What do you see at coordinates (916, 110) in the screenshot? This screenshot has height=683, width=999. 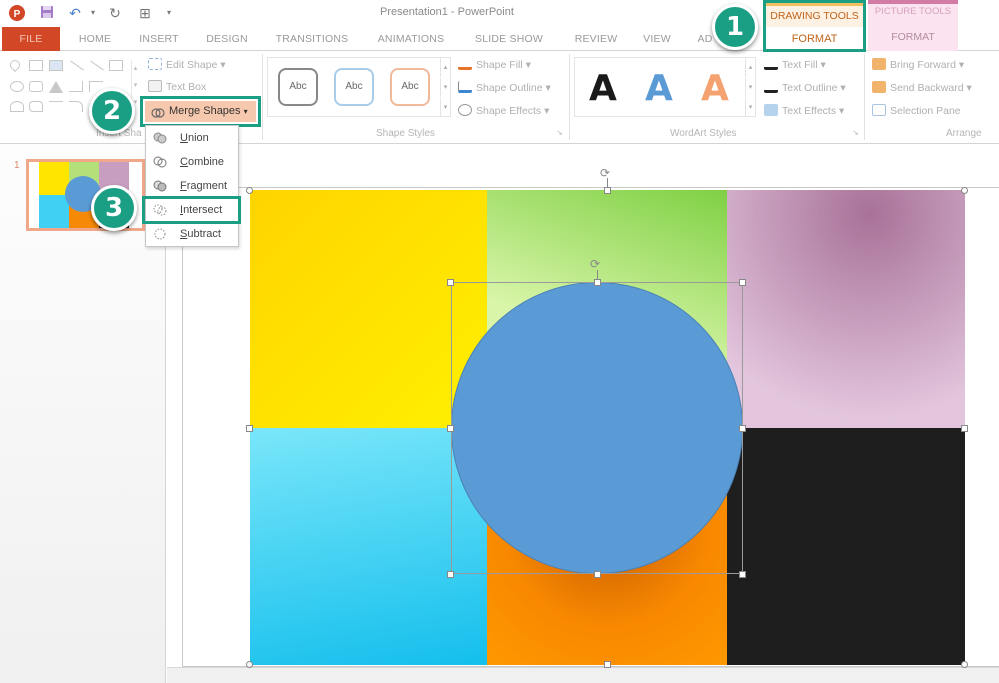 I see `selection-pane-button: Selection Pane` at bounding box center [916, 110].